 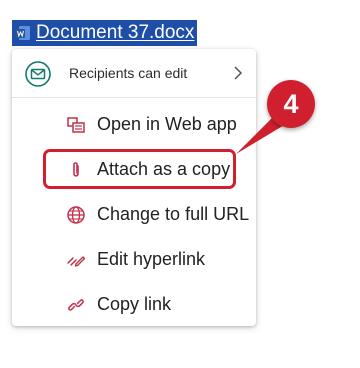 What do you see at coordinates (38, 74) in the screenshot?
I see `mail-icon` at bounding box center [38, 74].